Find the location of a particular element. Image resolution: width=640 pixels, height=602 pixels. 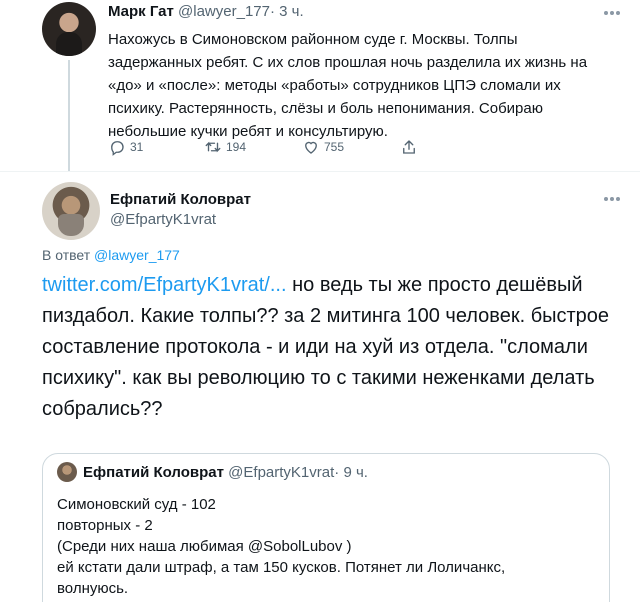

retweet-button: 194 is located at coordinates (225, 147).